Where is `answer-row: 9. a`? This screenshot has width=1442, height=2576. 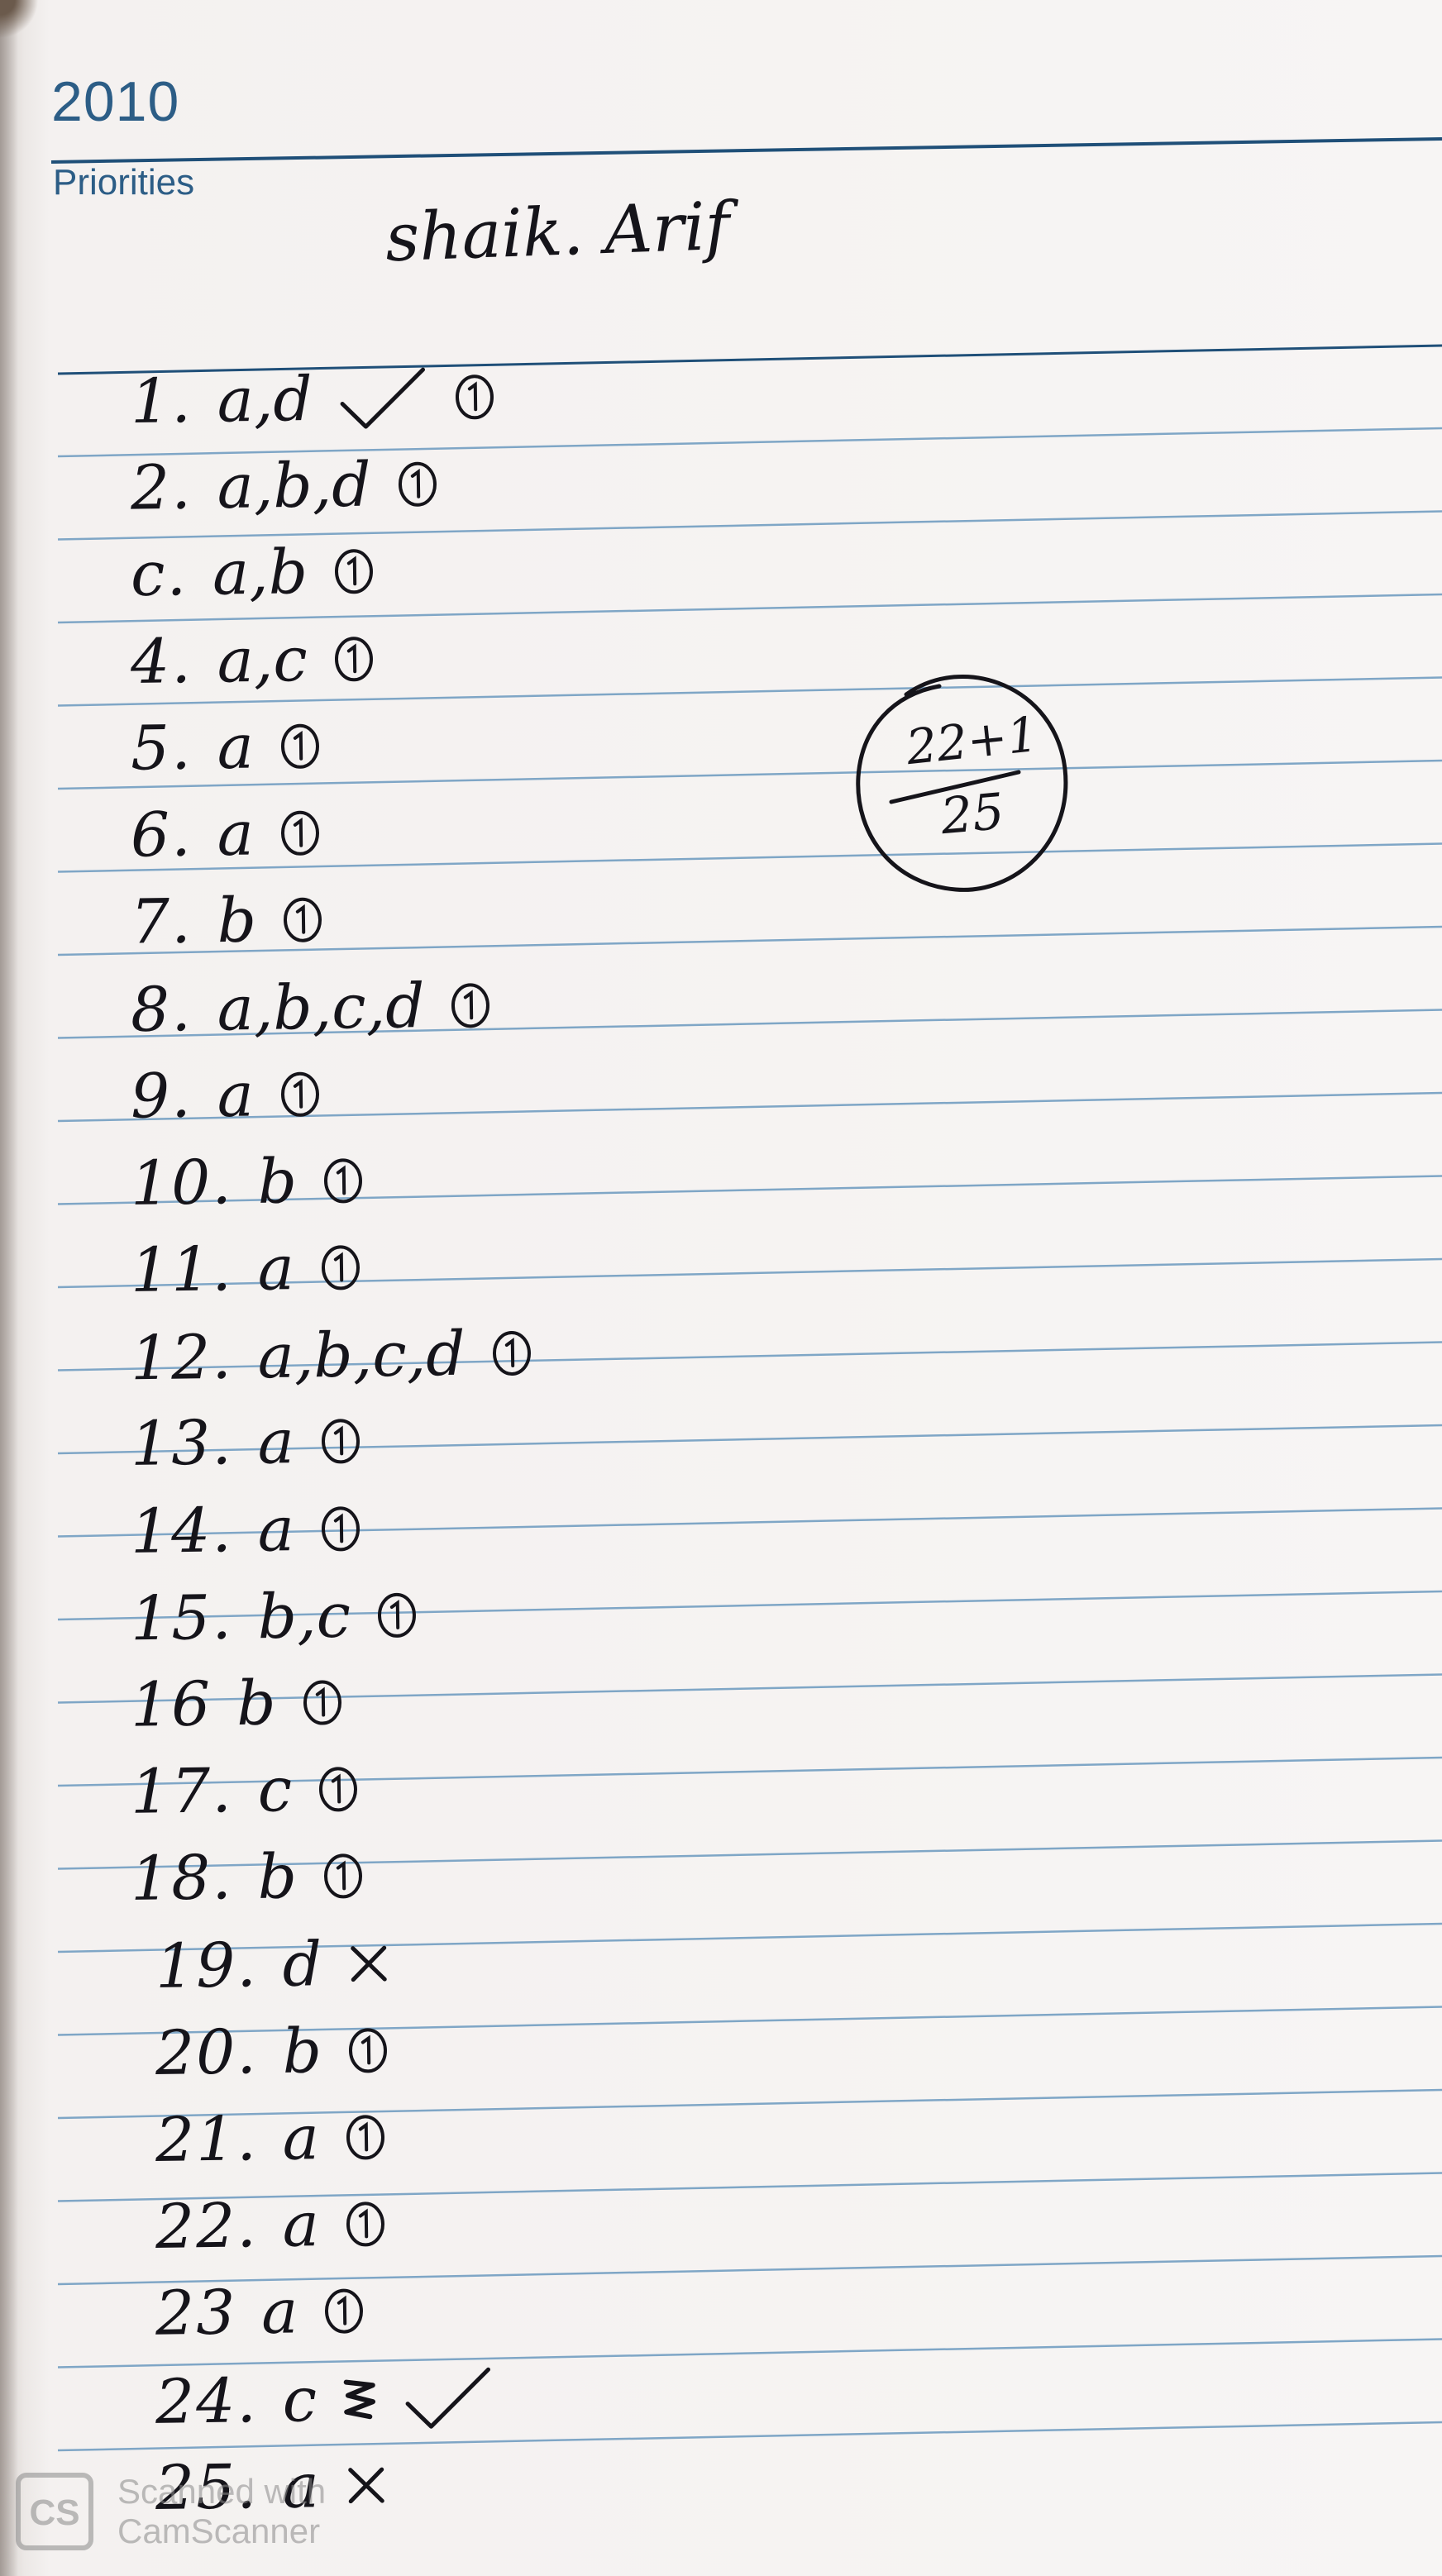
answer-row: 9. a is located at coordinates (226, 1095).